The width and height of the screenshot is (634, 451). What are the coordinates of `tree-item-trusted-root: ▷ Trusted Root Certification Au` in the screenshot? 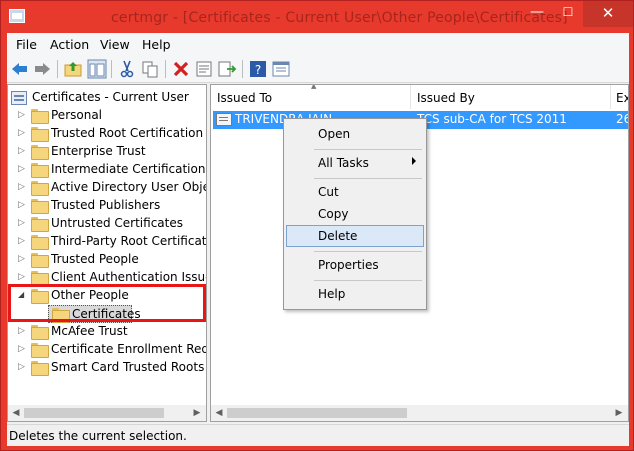 It's located at (107, 134).